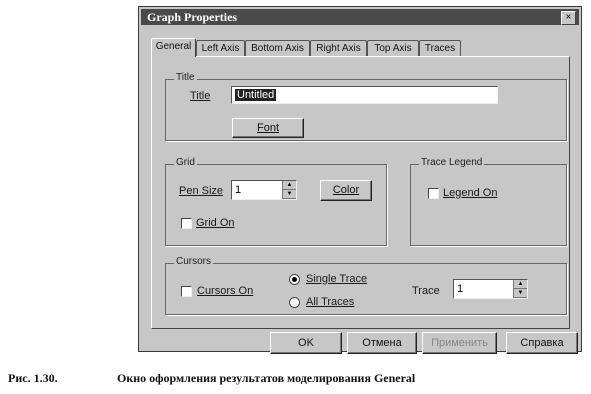 This screenshot has width=591, height=394. Describe the element at coordinates (185, 162) in the screenshot. I see `grid-group-label: Grid` at that location.